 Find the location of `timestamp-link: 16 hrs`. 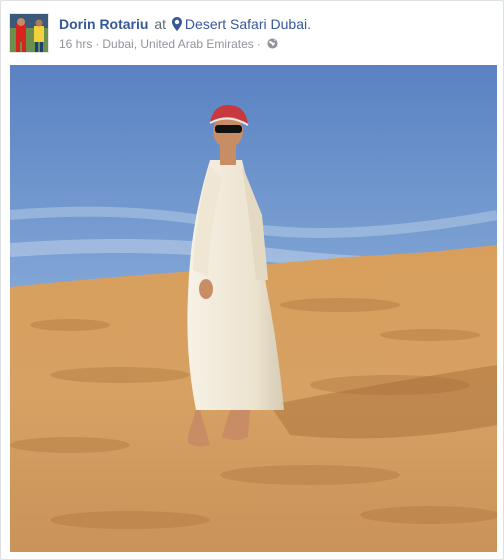

timestamp-link: 16 hrs is located at coordinates (75, 44).